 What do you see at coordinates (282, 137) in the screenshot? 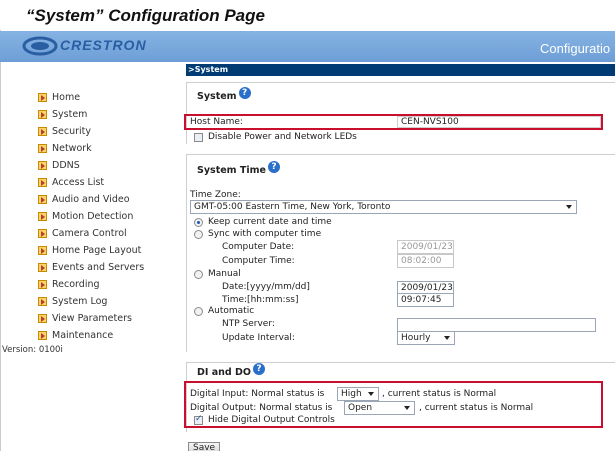
I see `disable-leds-label: Disable Power and Network LEDs` at bounding box center [282, 137].